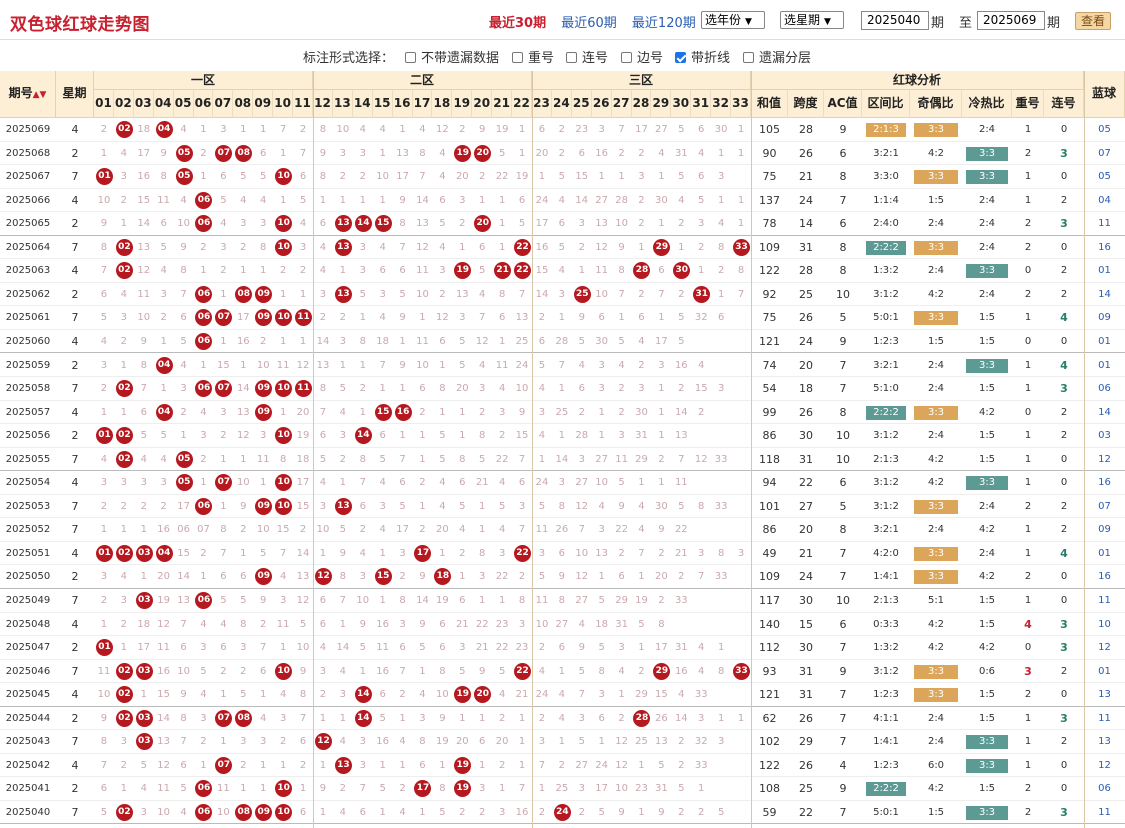  Describe the element at coordinates (987, 553) in the screenshot. I see `hot-cold-cell: 2:4` at that location.